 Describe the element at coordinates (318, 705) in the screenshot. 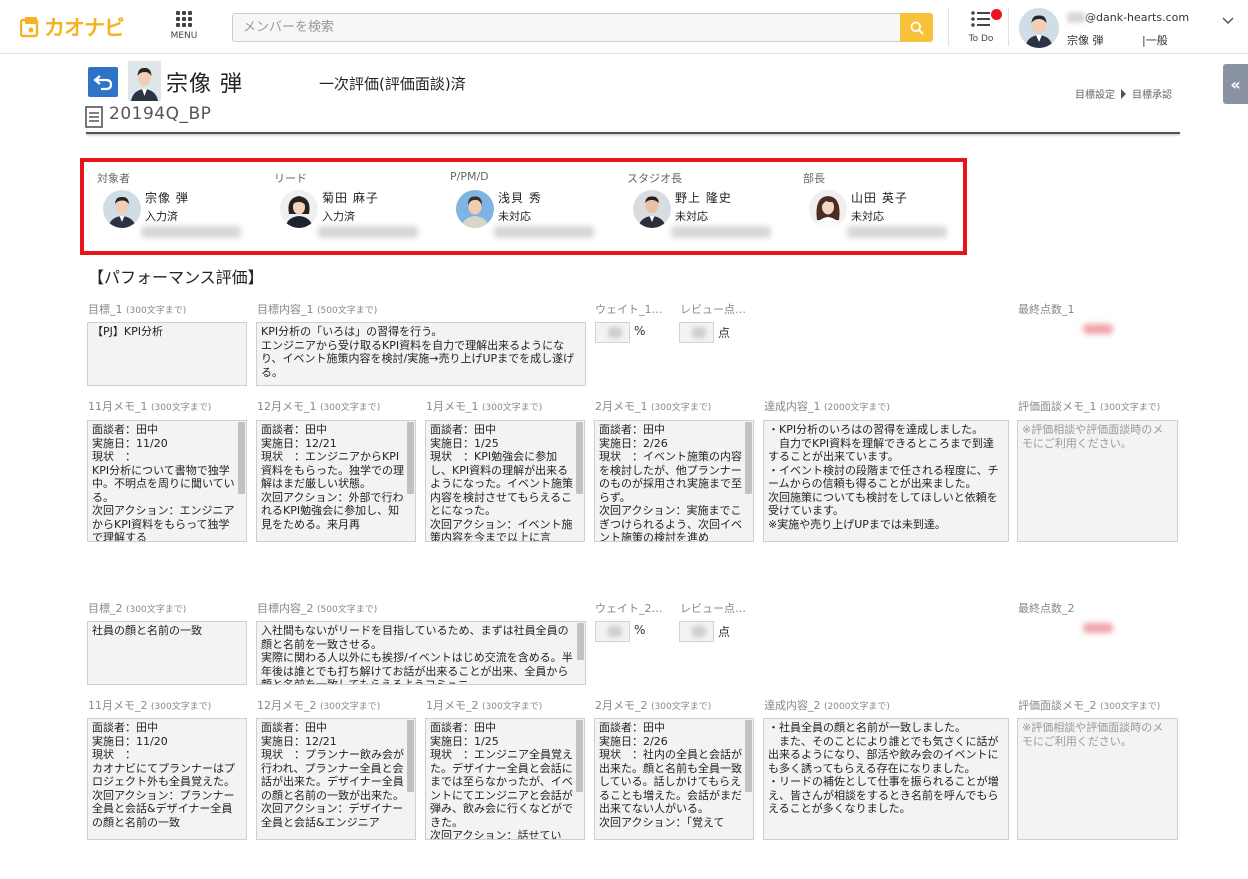

I see `memo-label: 12月メモ_2 (300文字まで)` at that location.